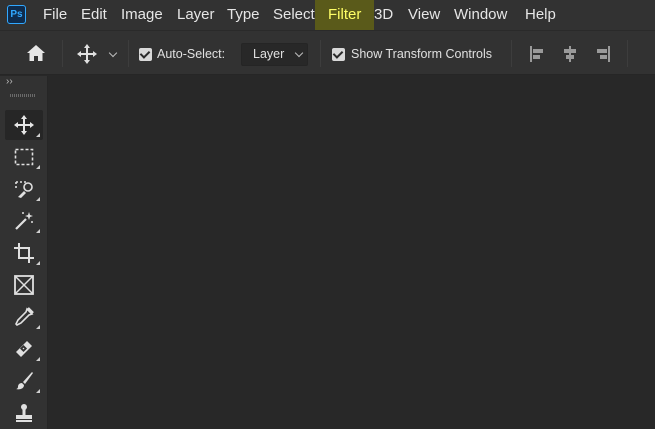 This screenshot has height=429, width=655. I want to click on tool-preset-chevron-down-icon, so click(113, 53).